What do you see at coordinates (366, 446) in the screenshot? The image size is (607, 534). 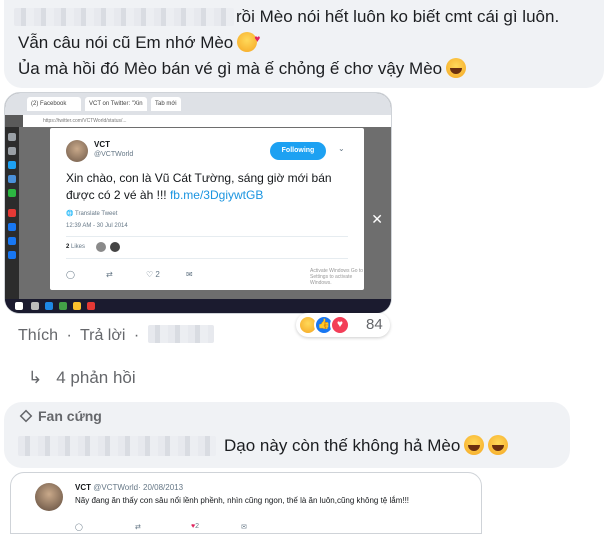 I see `comment-text: Dạo này còn thế không hả Mèo` at bounding box center [366, 446].